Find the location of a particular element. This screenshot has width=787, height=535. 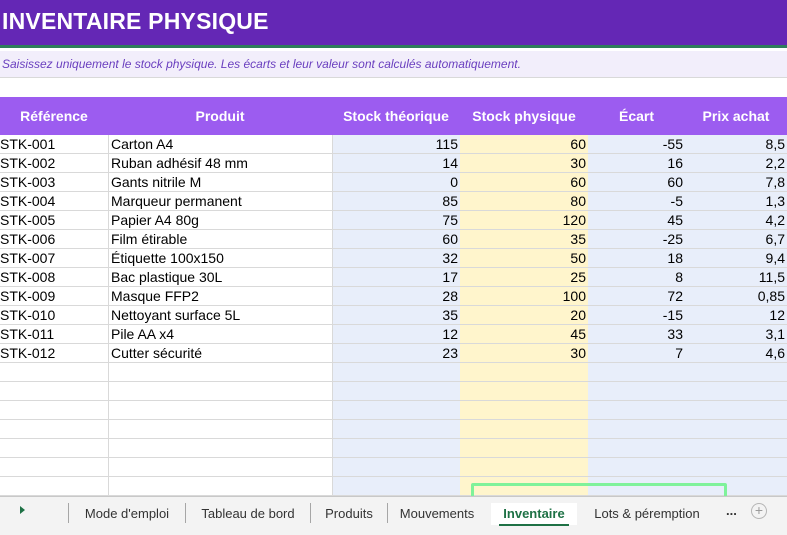

cell-reference: STK-010 is located at coordinates (54, 315).